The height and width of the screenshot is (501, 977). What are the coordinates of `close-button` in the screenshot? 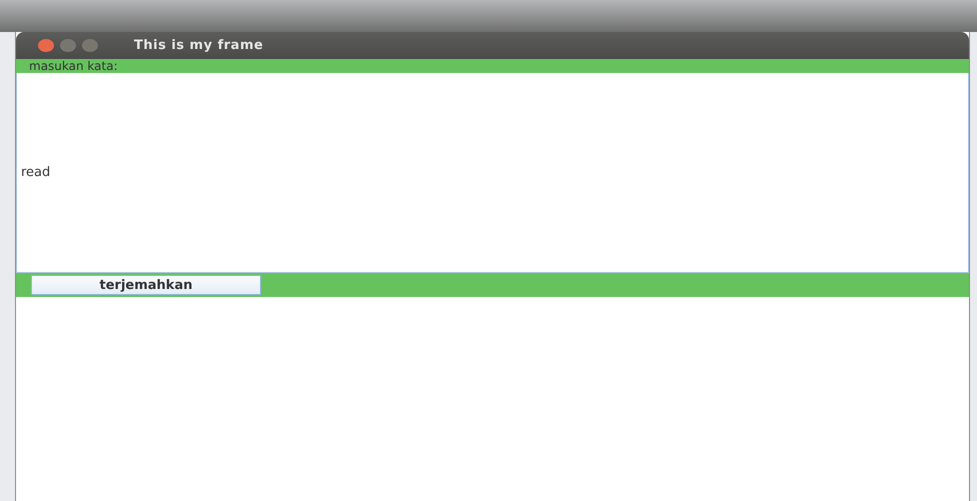 It's located at (46, 45).